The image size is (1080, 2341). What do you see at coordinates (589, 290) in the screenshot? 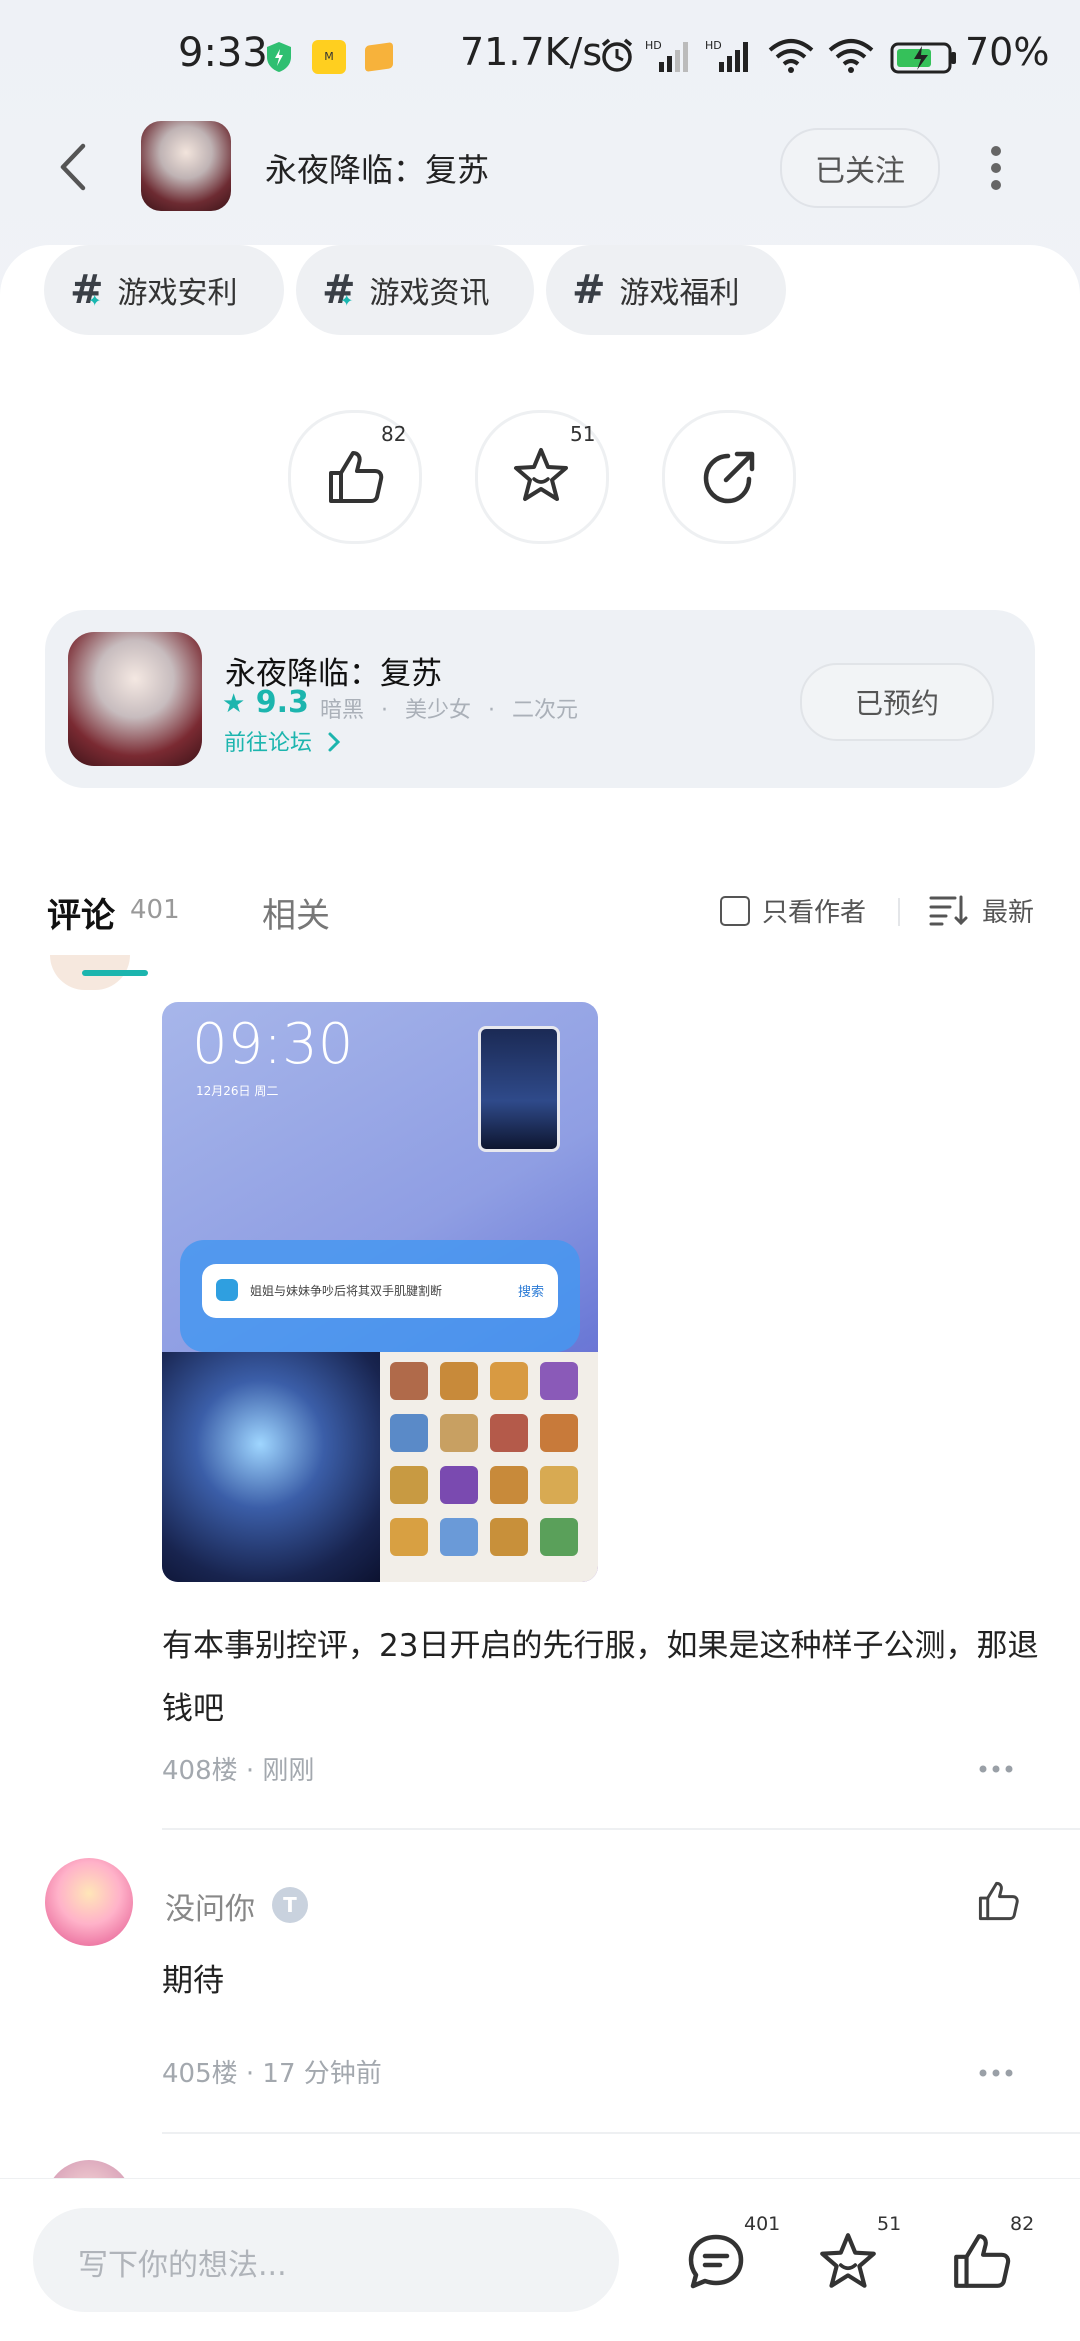
I see `hashtag-icon: #` at bounding box center [589, 290].